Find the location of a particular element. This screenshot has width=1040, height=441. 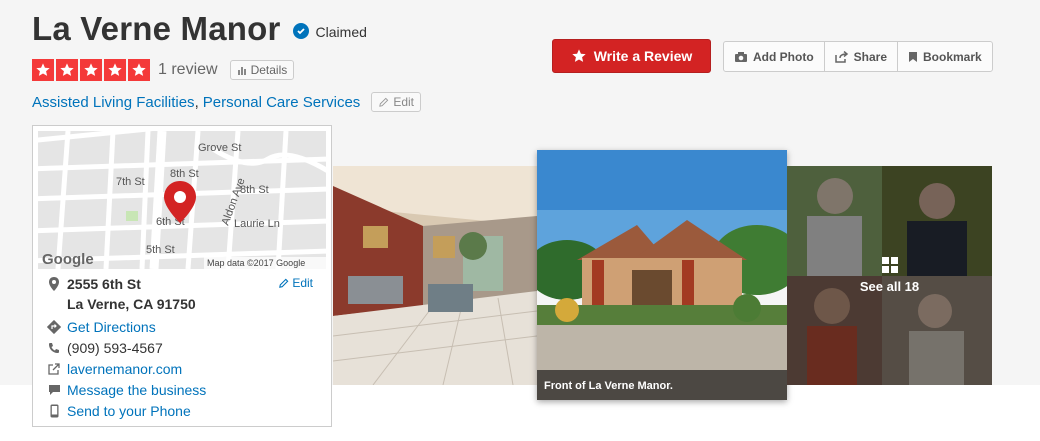

add-photo-button: Add Photo is located at coordinates (774, 56).